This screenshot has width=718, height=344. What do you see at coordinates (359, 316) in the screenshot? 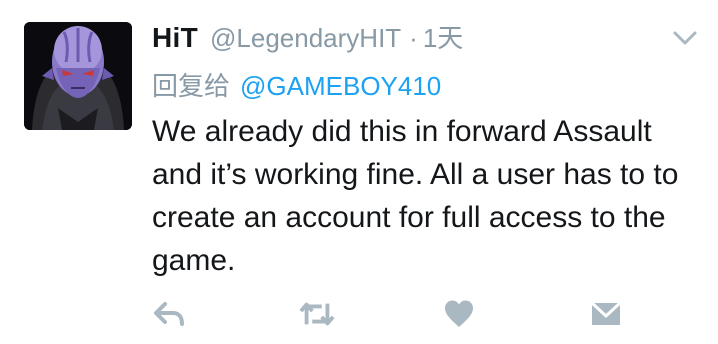
I see `action-bar` at bounding box center [359, 316].